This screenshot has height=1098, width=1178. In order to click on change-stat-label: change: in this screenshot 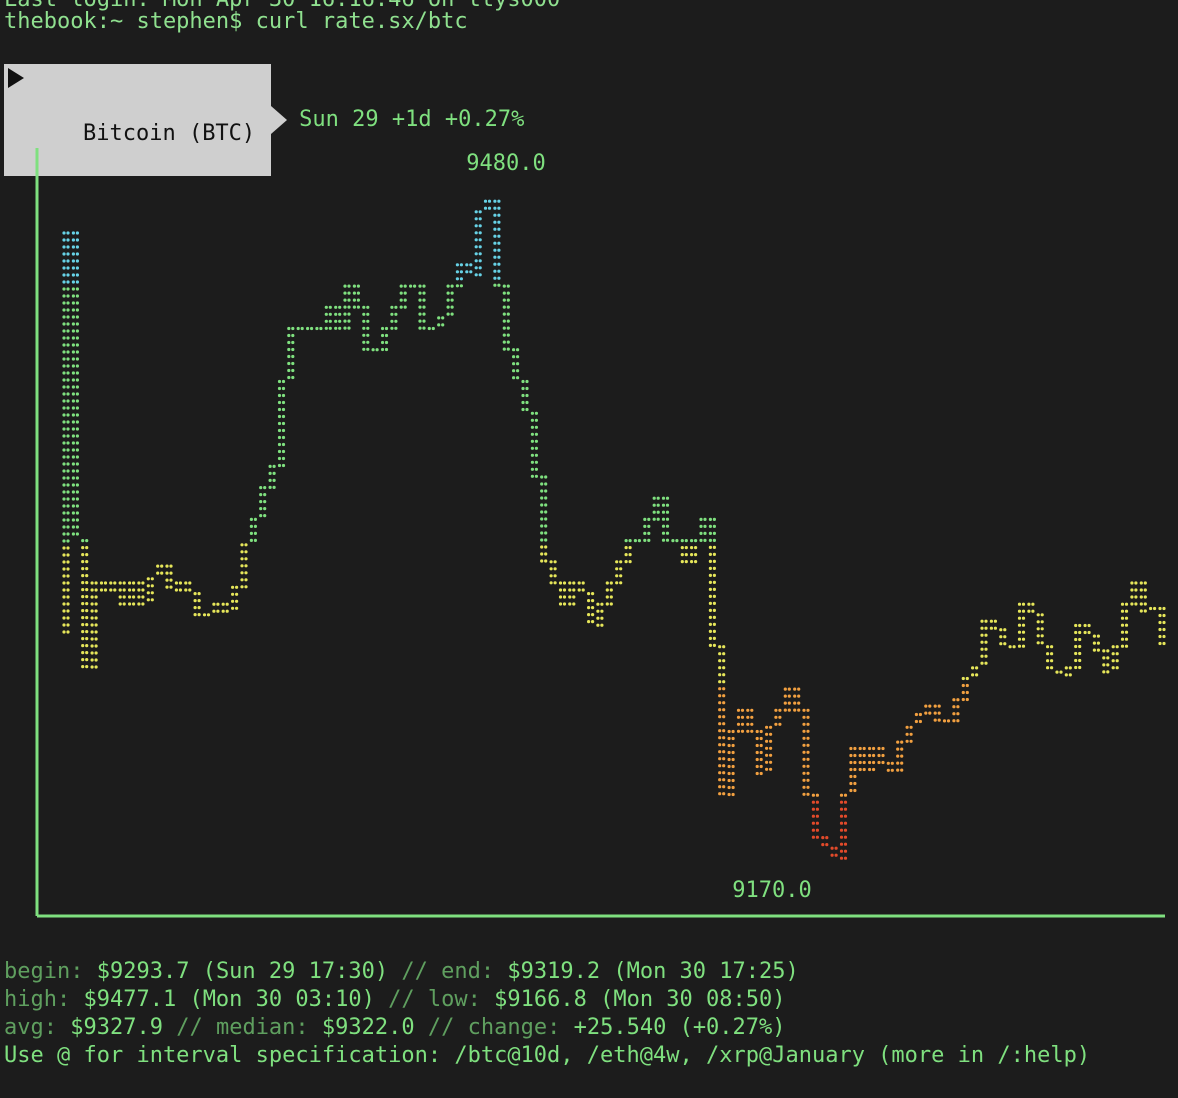, I will do `click(514, 1027)`.